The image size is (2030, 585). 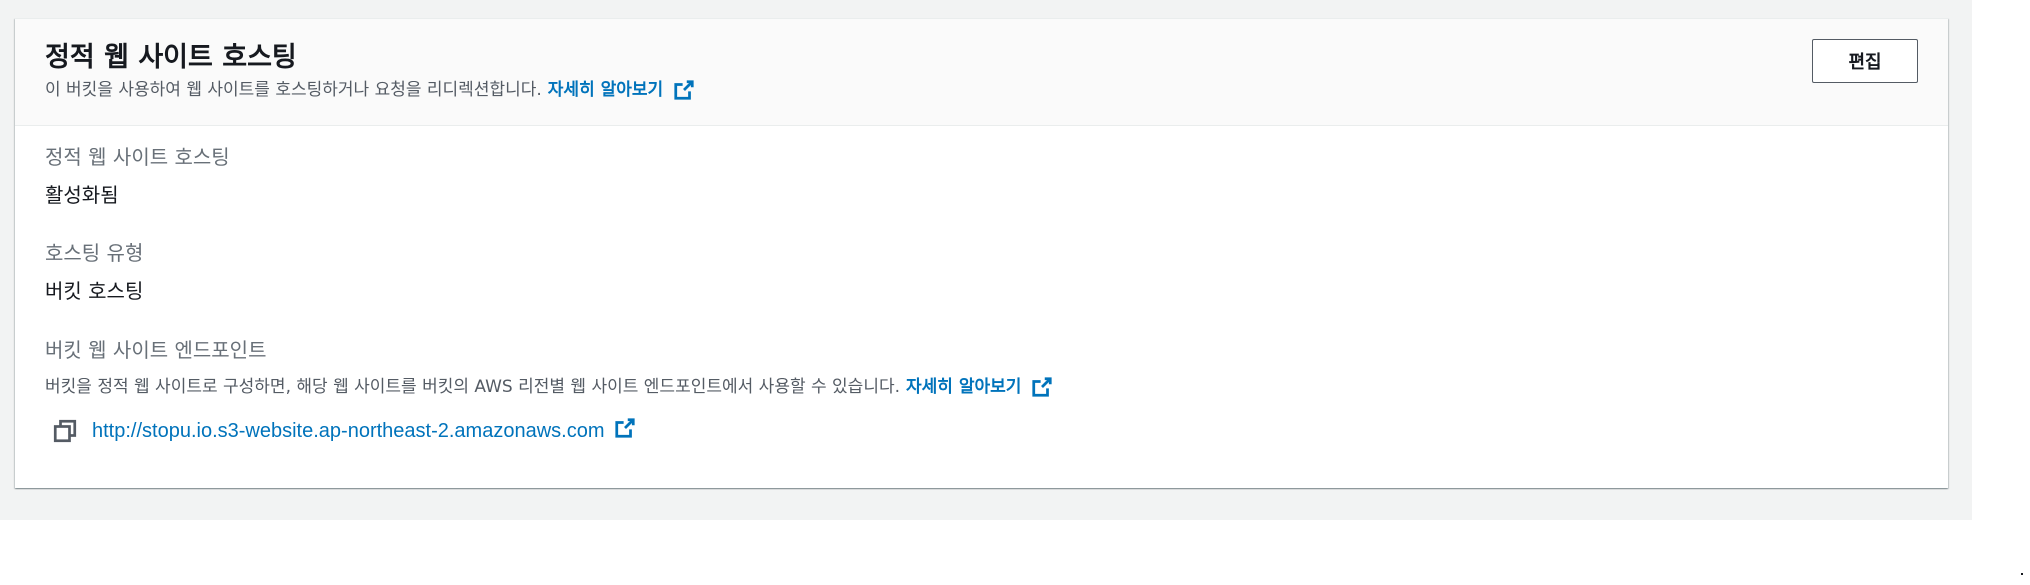 I want to click on endpoint-learn-more-label: 자세히 알아보기, so click(x=964, y=387).